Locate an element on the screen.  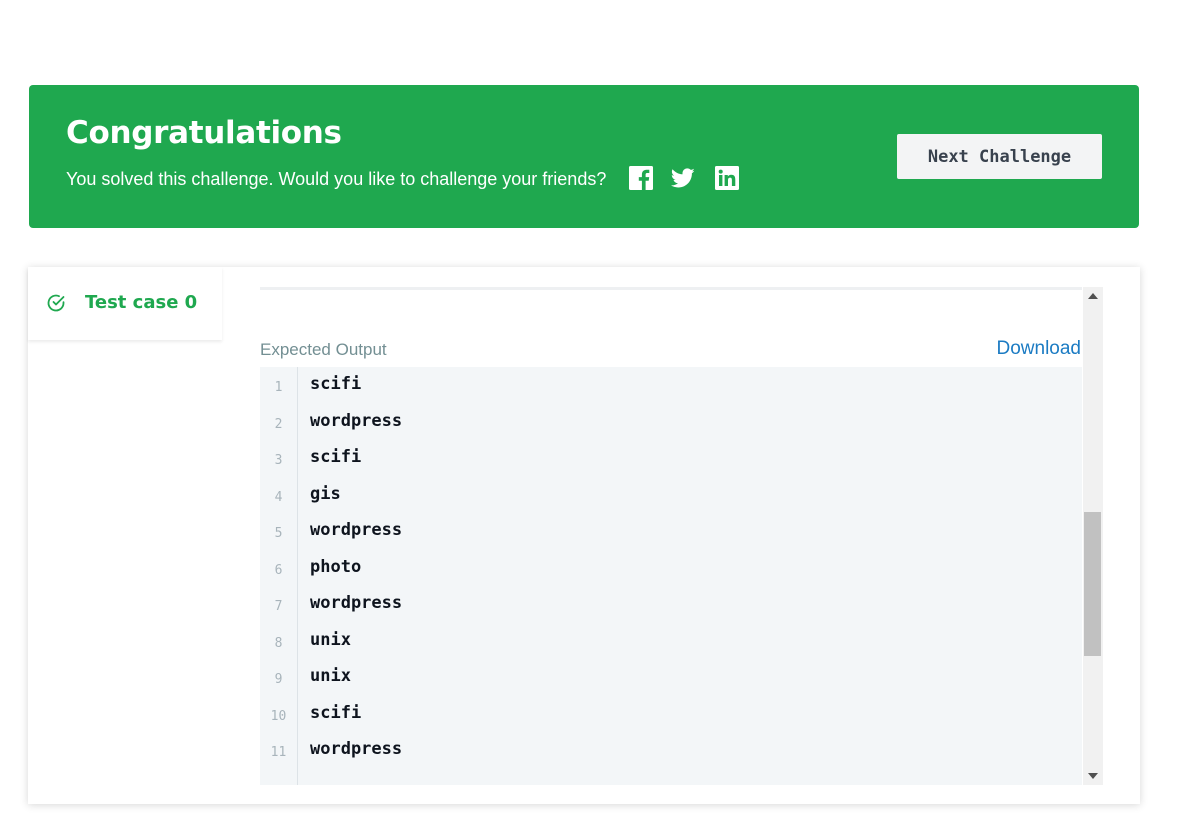
linkedin-icon is located at coordinates (727, 178).